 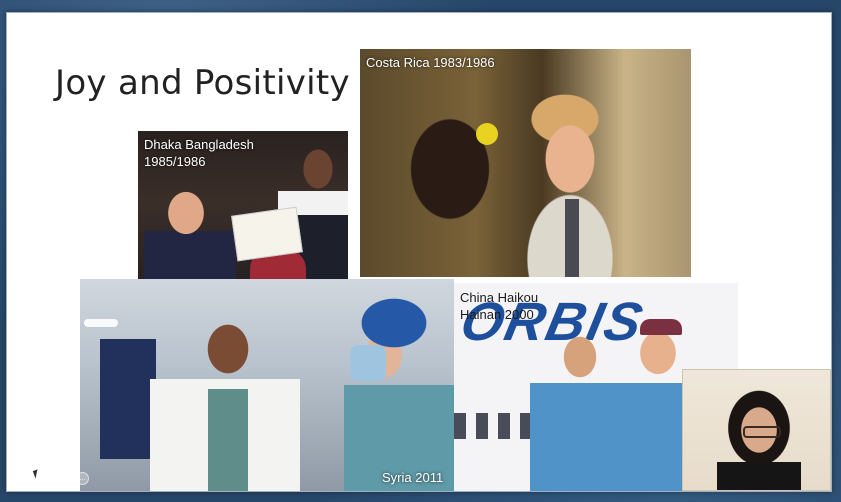 What do you see at coordinates (202, 83) in the screenshot?
I see `slide-title: Joy and Positivity` at bounding box center [202, 83].